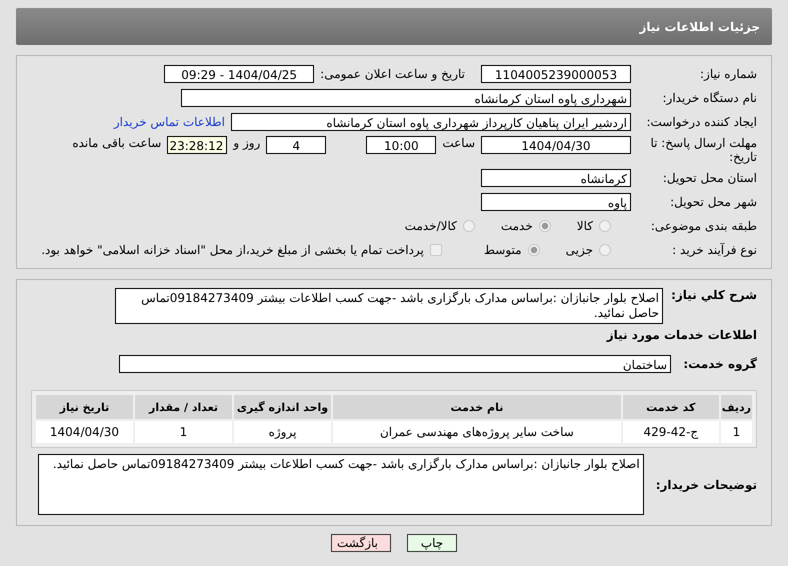 The image size is (788, 566). Describe the element at coordinates (703, 226) in the screenshot. I see `field-label: طبقه بندی موضوعی:` at that location.